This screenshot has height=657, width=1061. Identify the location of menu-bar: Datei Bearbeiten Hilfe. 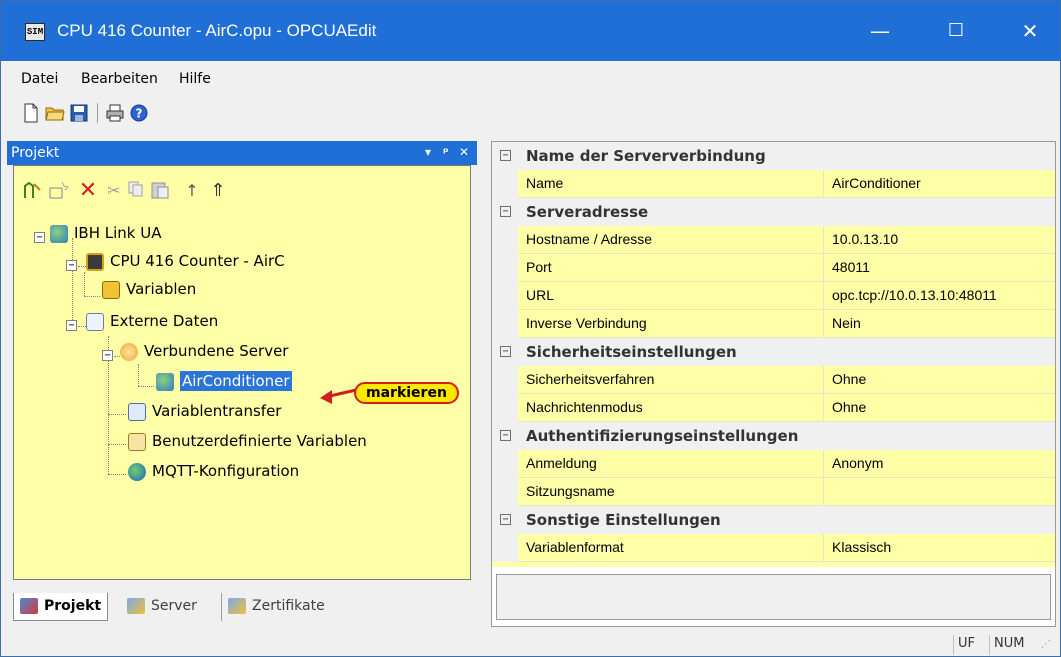
(530, 78).